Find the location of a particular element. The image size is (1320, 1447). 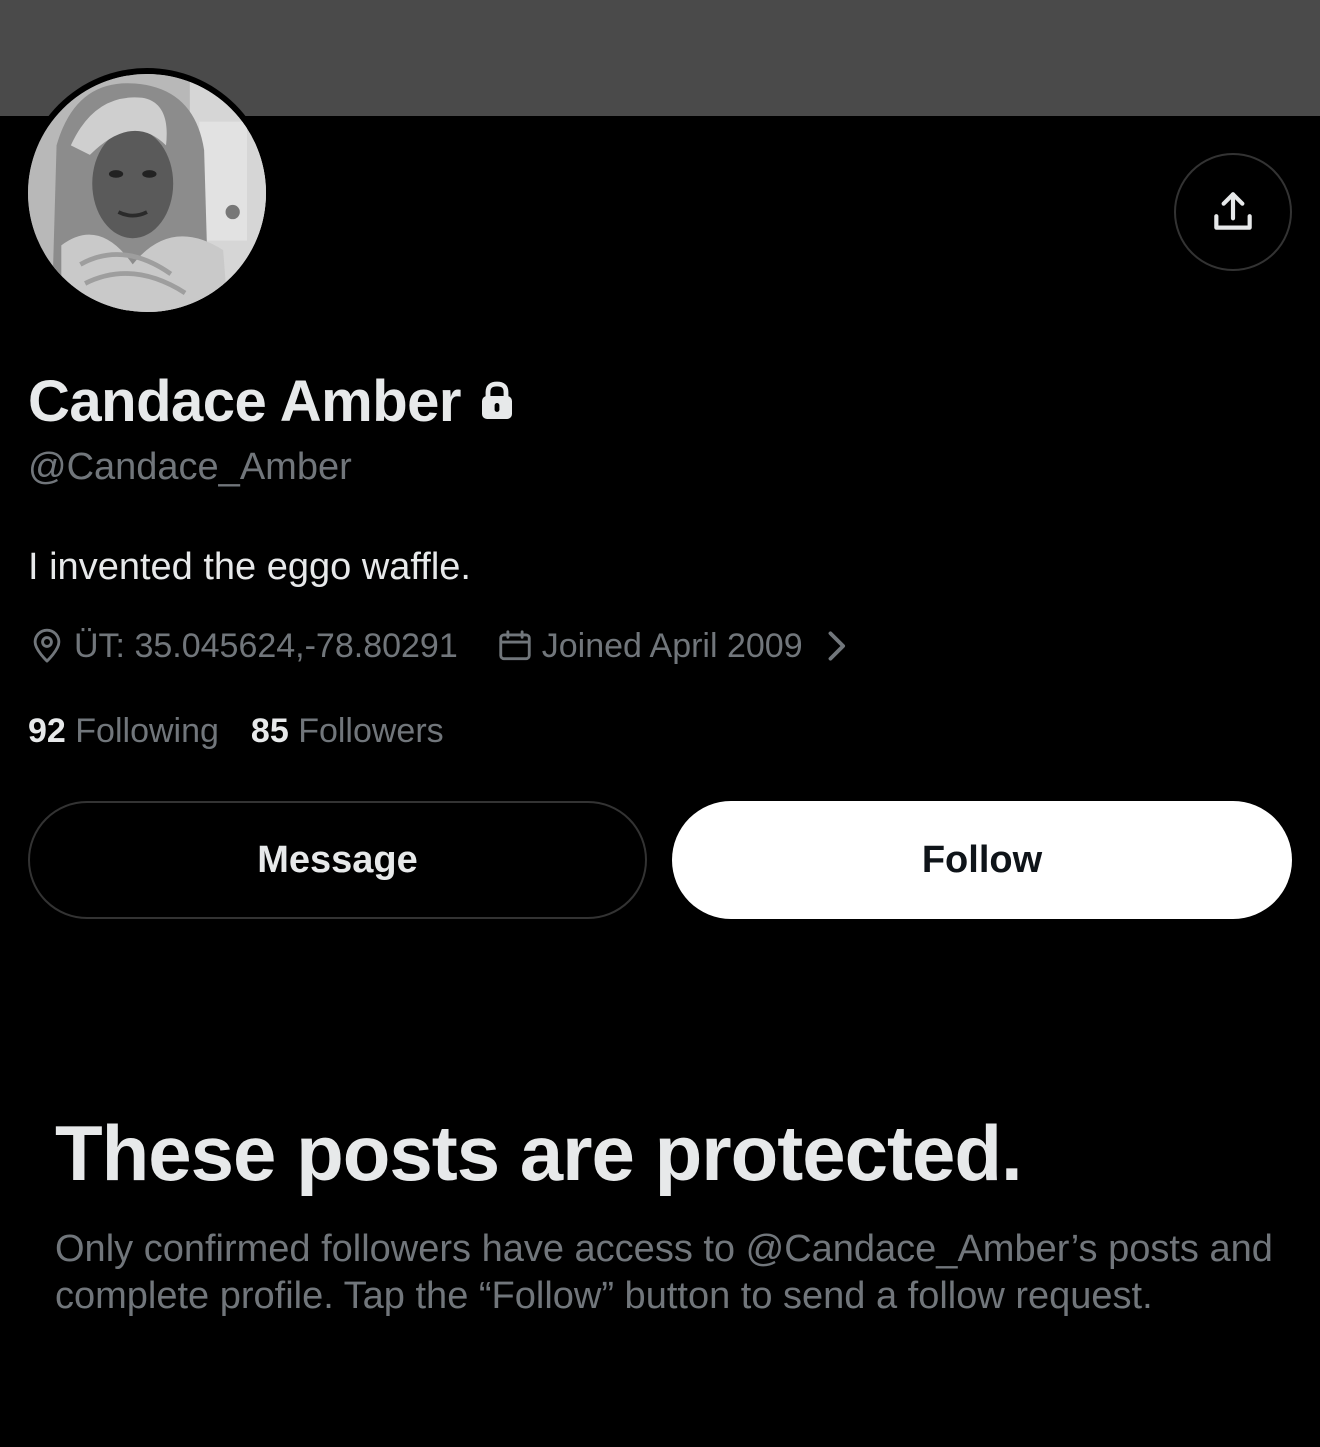

protected-title: These posts are protected. is located at coordinates (539, 1153).